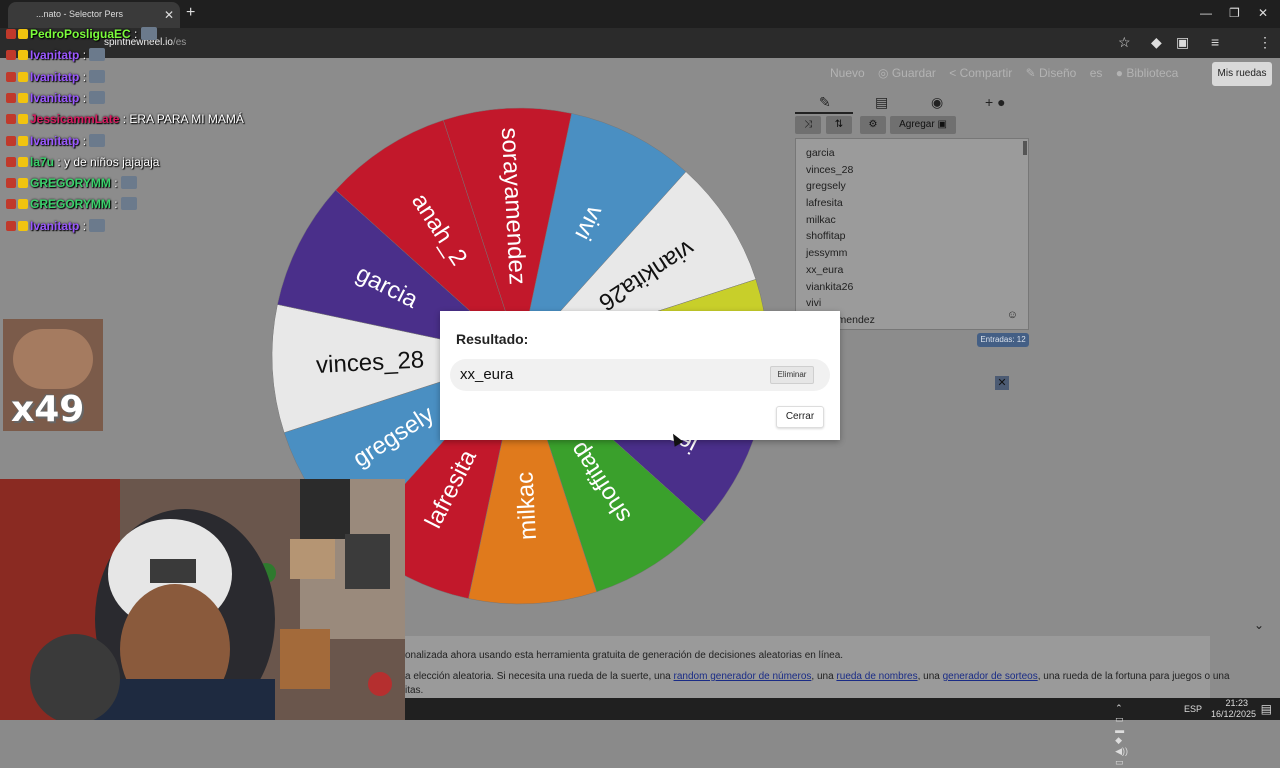 The image size is (1280, 768). Describe the element at coordinates (1206, 13) in the screenshot. I see `minimize-icon: —` at that location.